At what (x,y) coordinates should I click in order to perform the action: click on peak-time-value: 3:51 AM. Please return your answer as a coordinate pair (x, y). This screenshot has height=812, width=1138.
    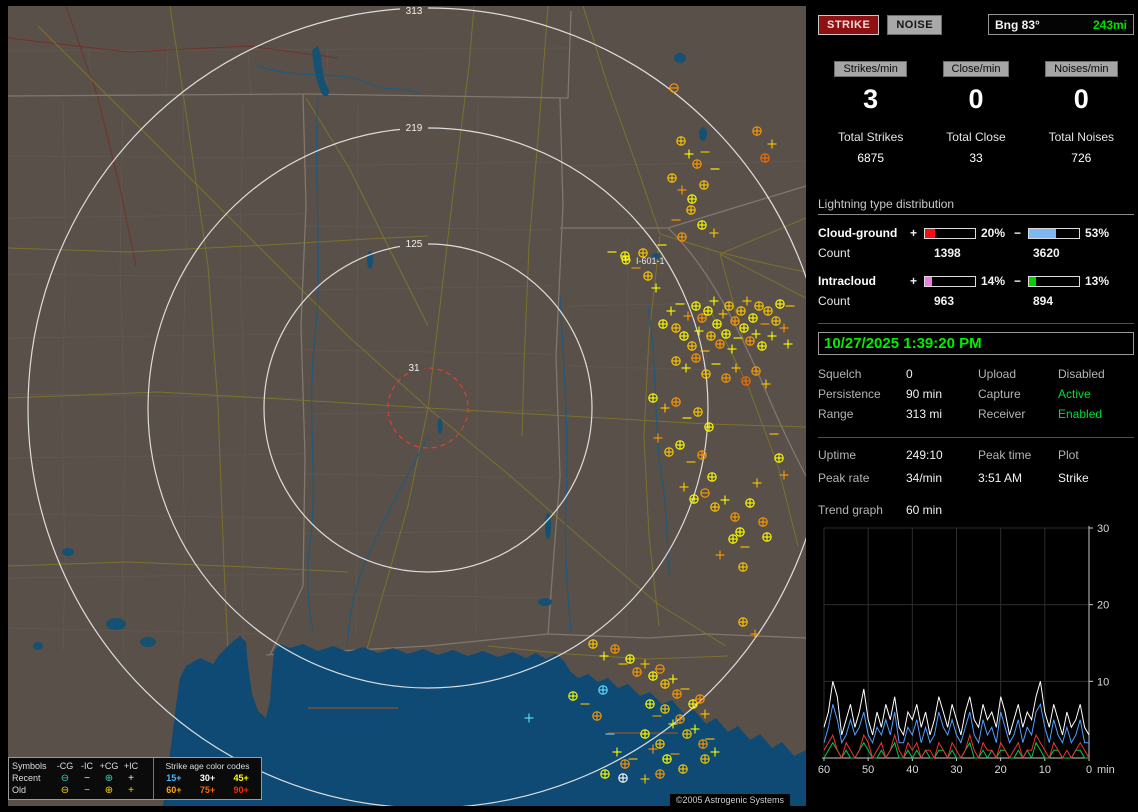
    Looking at the image, I should click on (1000, 478).